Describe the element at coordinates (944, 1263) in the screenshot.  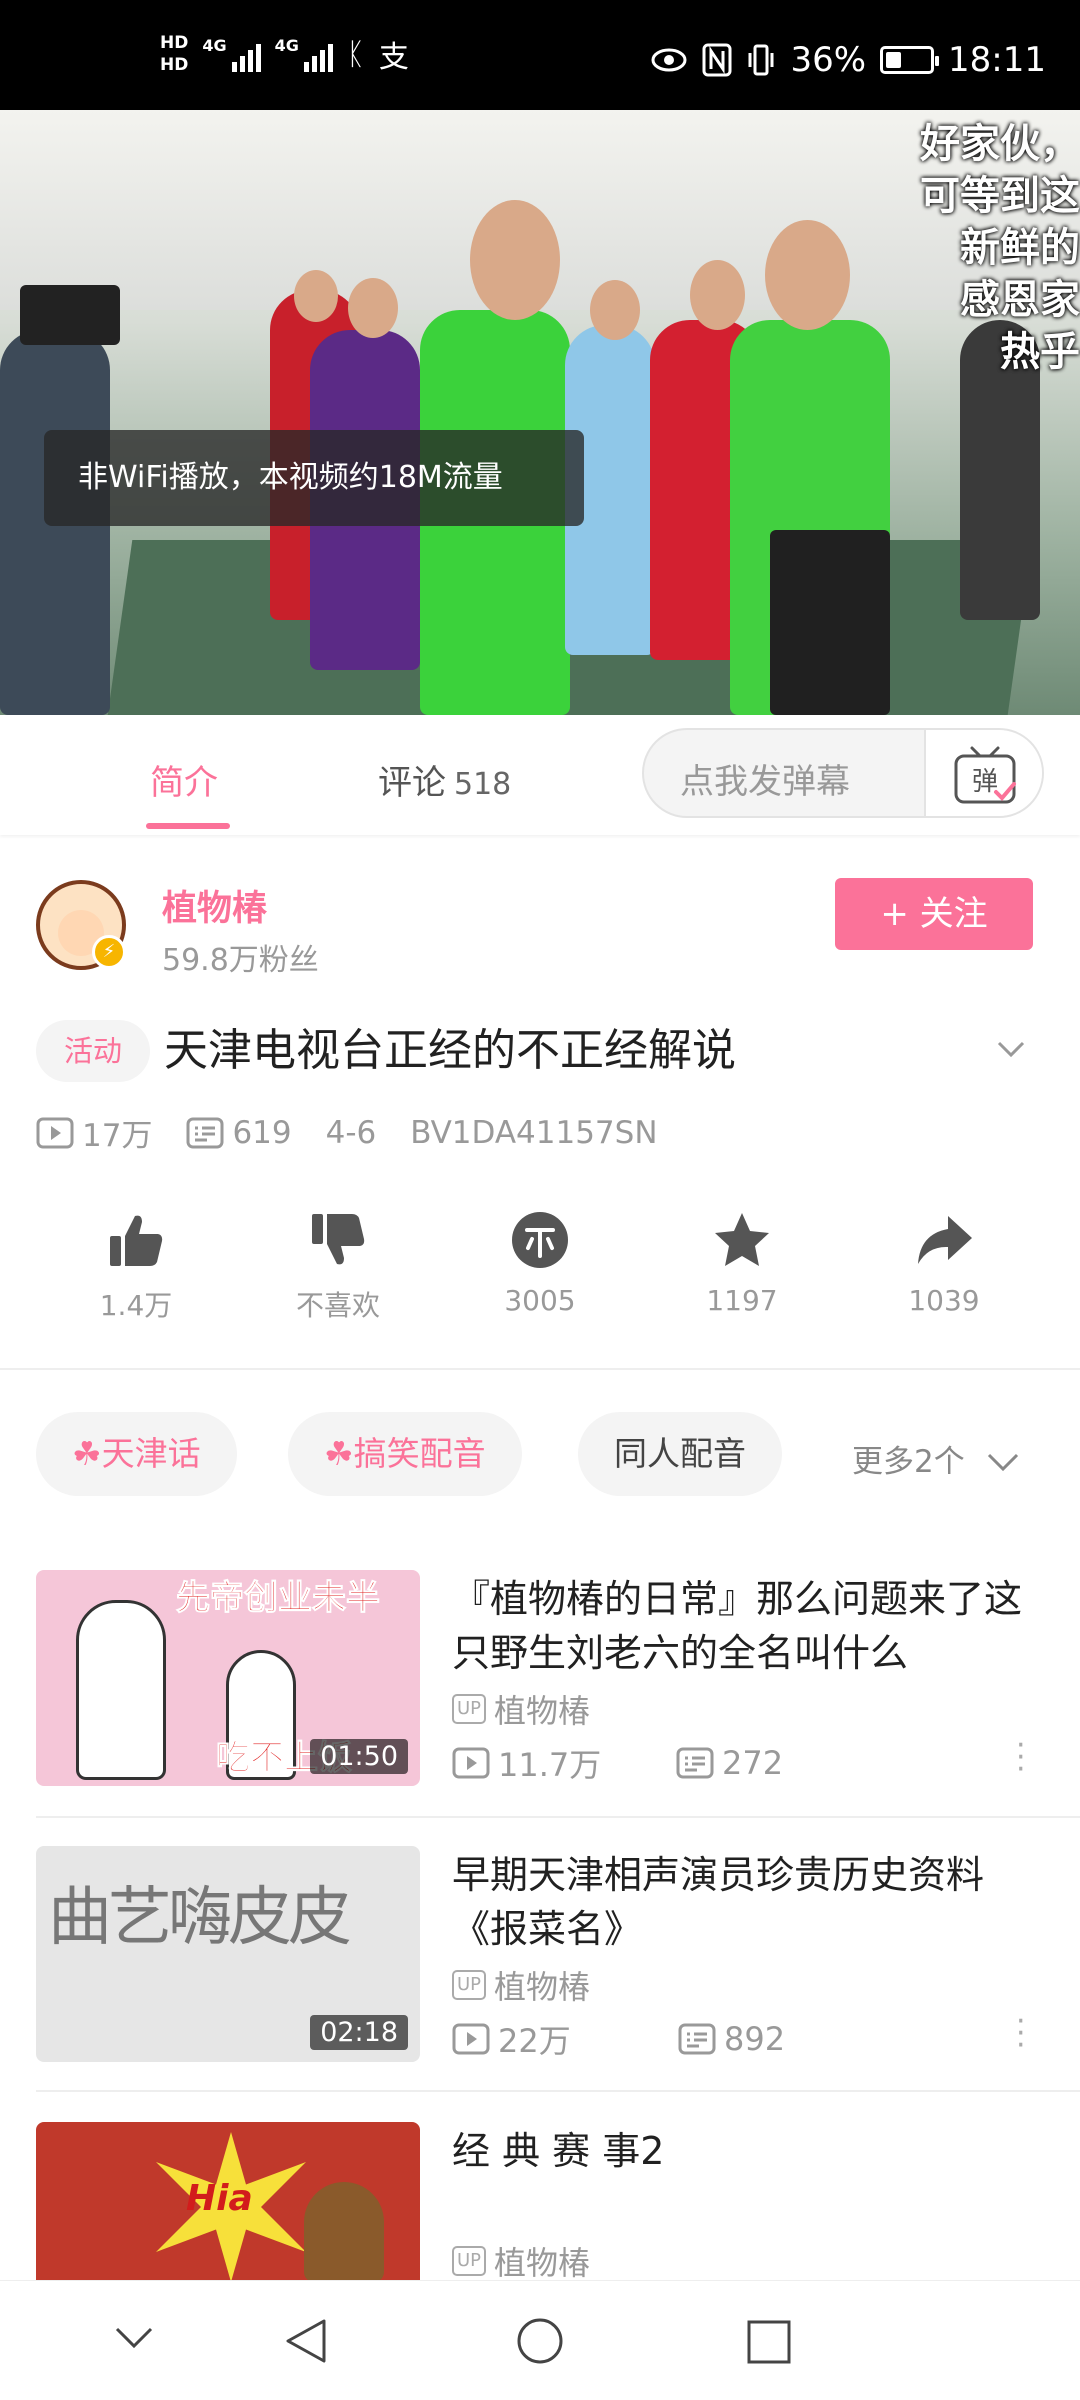
I see `share-button: 1039` at that location.